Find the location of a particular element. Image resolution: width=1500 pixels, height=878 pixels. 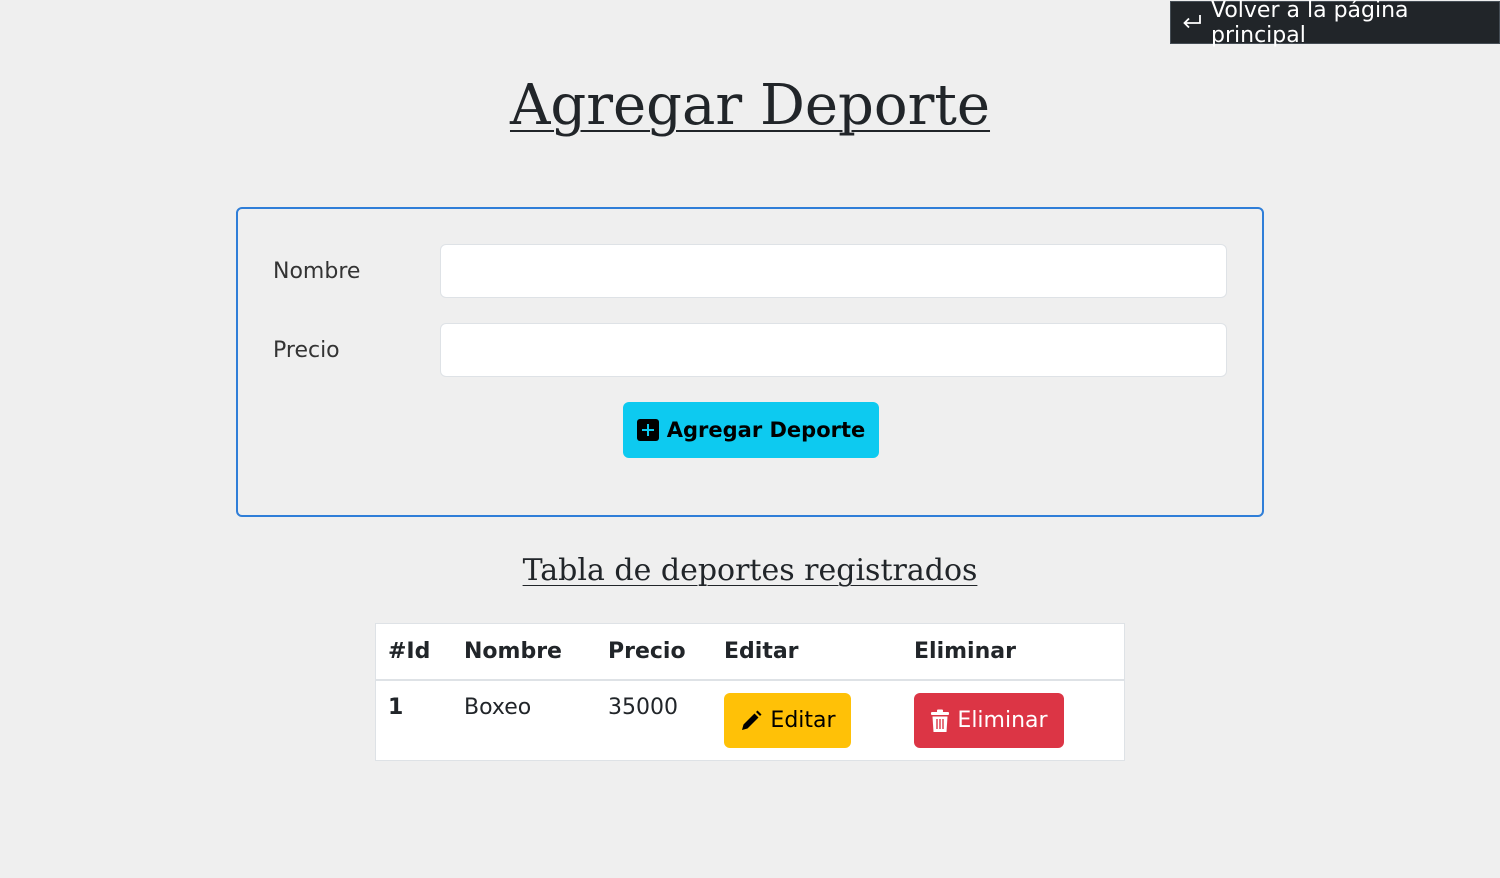

back-link-label: Volver a la página principal is located at coordinates (1310, 24).